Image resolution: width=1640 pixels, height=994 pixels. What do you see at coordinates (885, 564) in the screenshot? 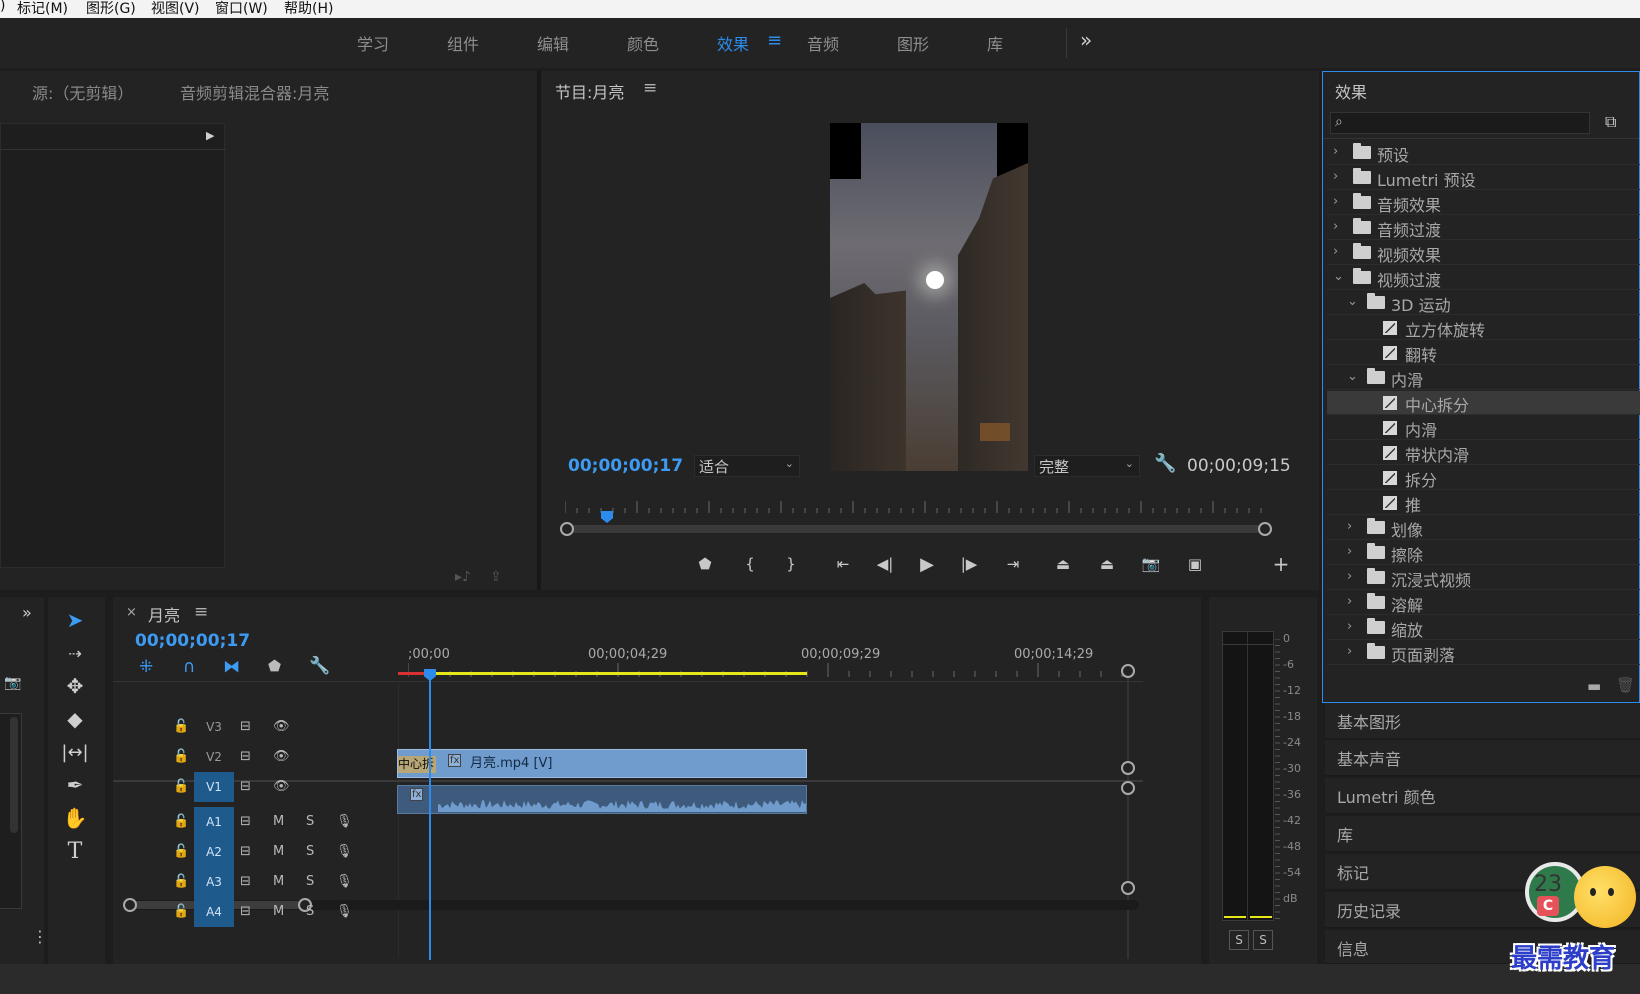
I see `step-back-icon: ◀|` at bounding box center [885, 564].